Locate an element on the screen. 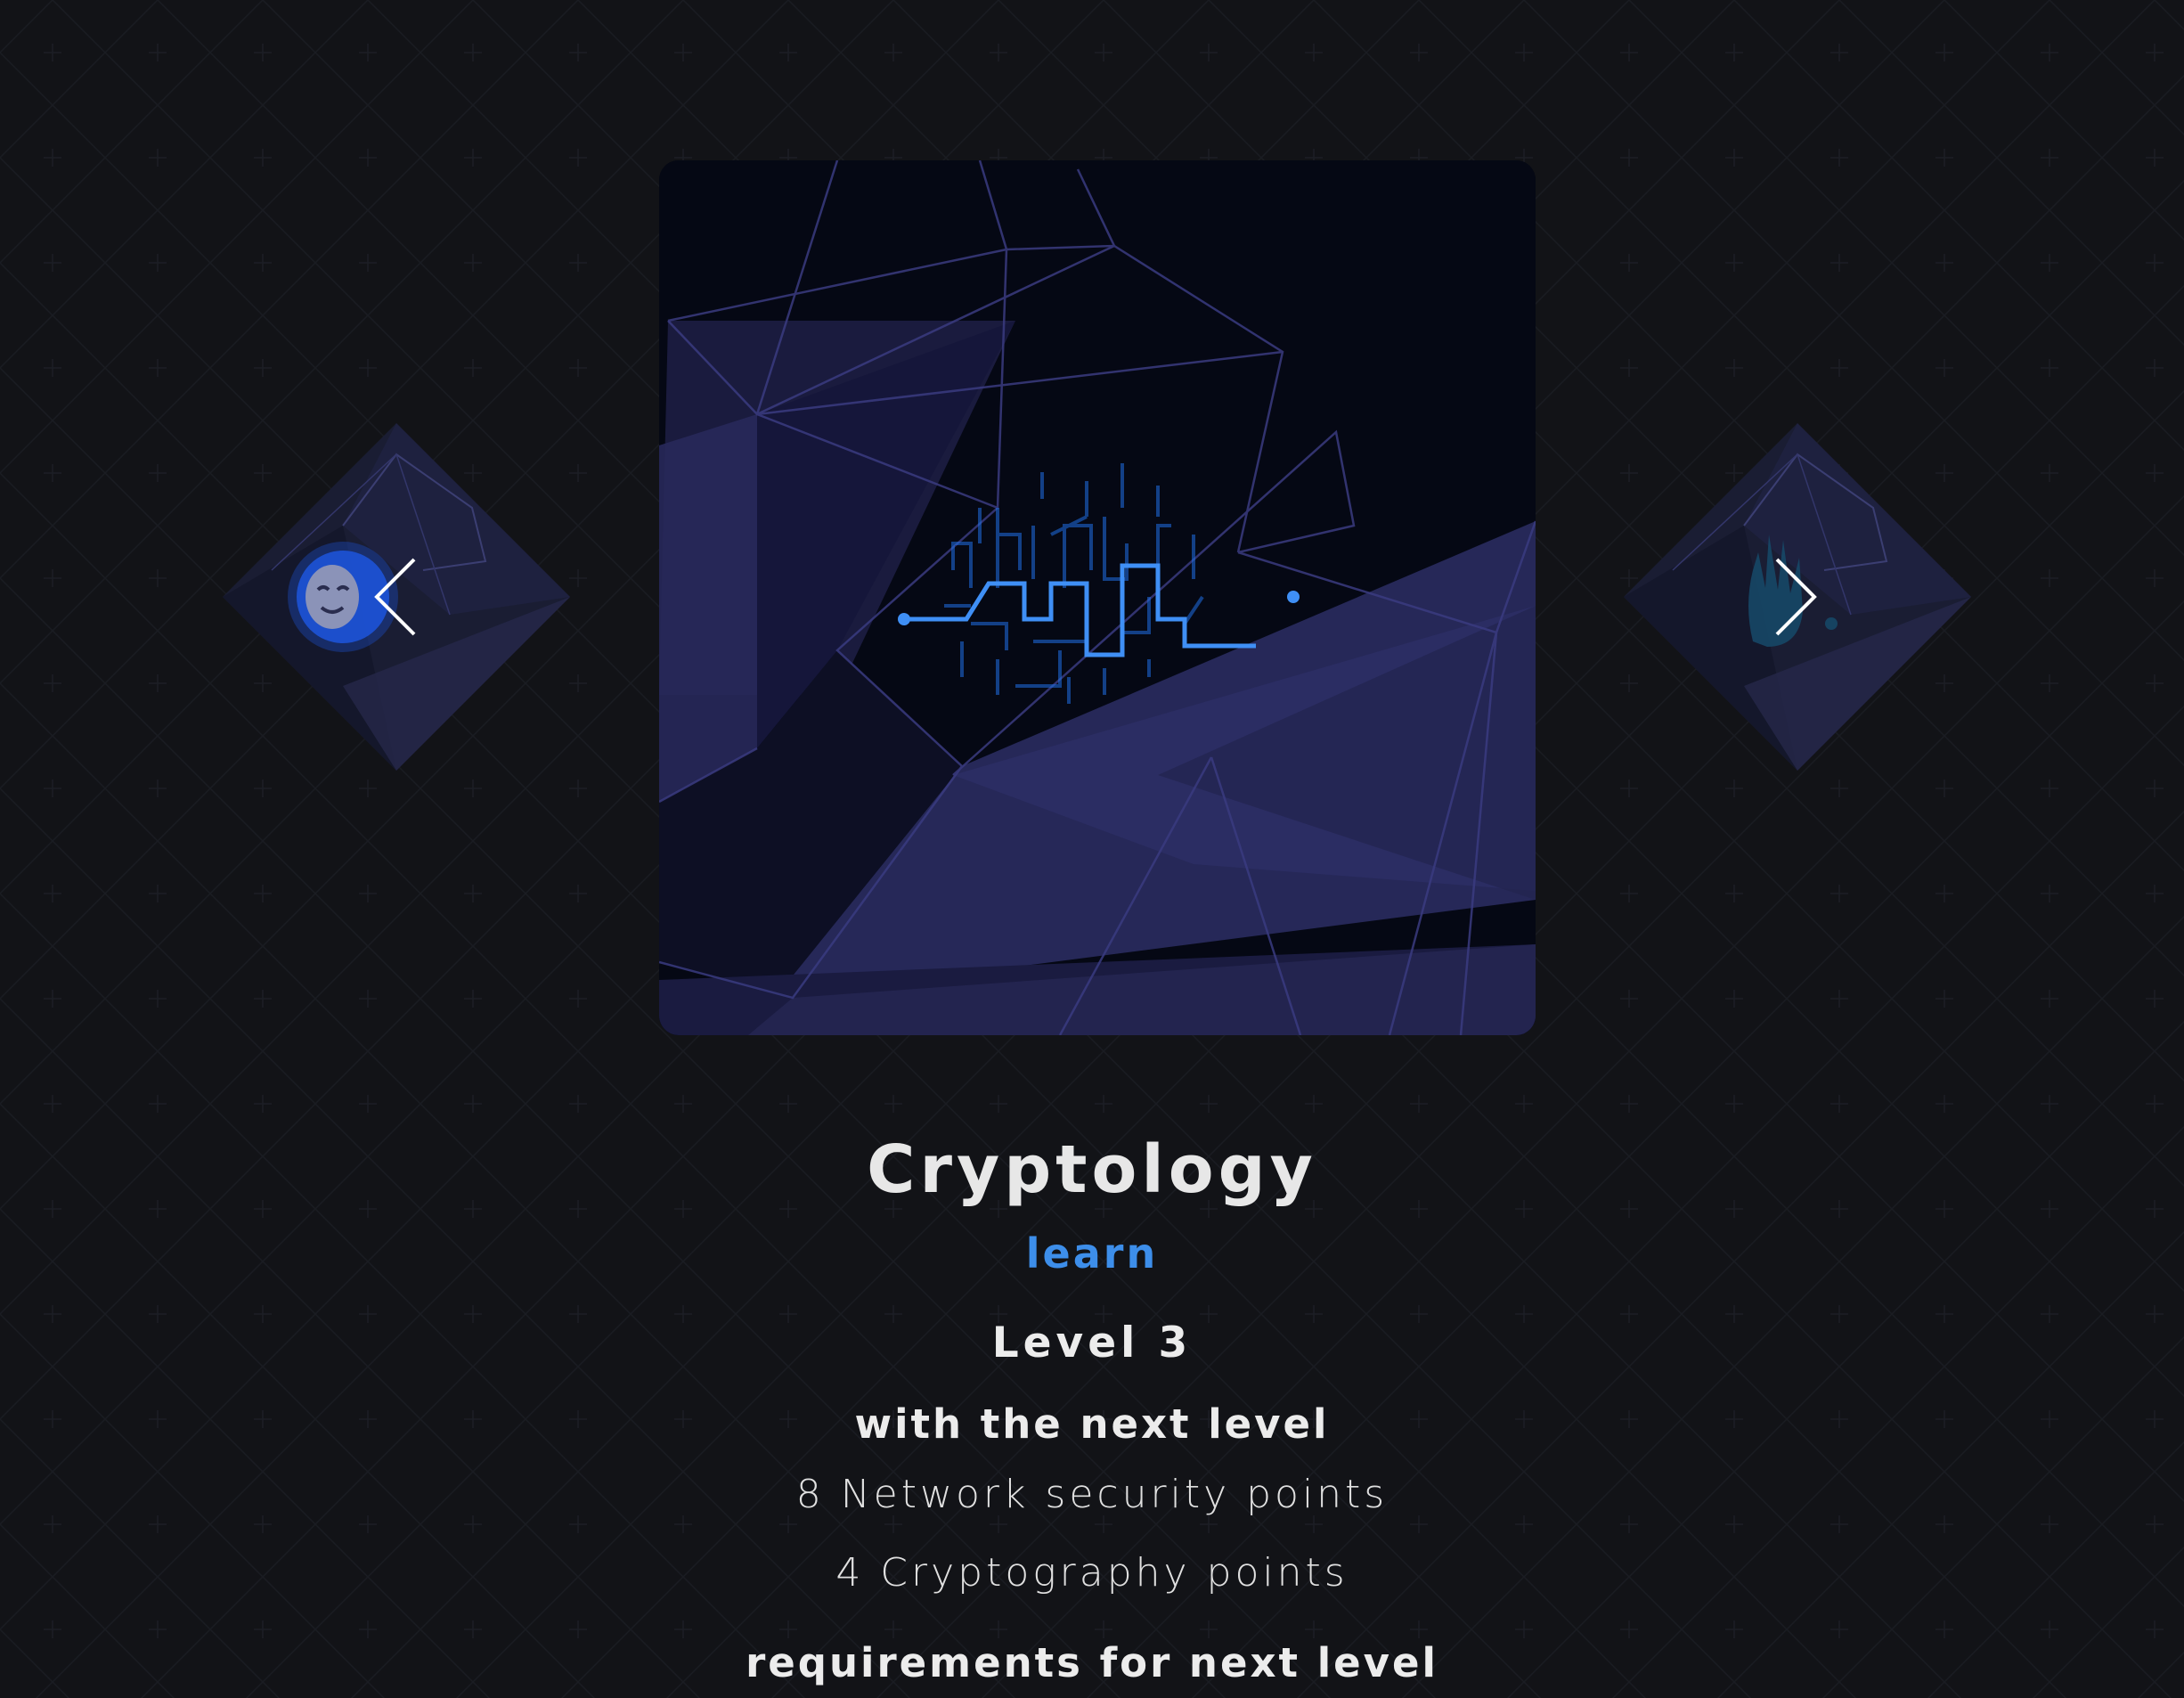  chevron-left-icon is located at coordinates (396, 596).